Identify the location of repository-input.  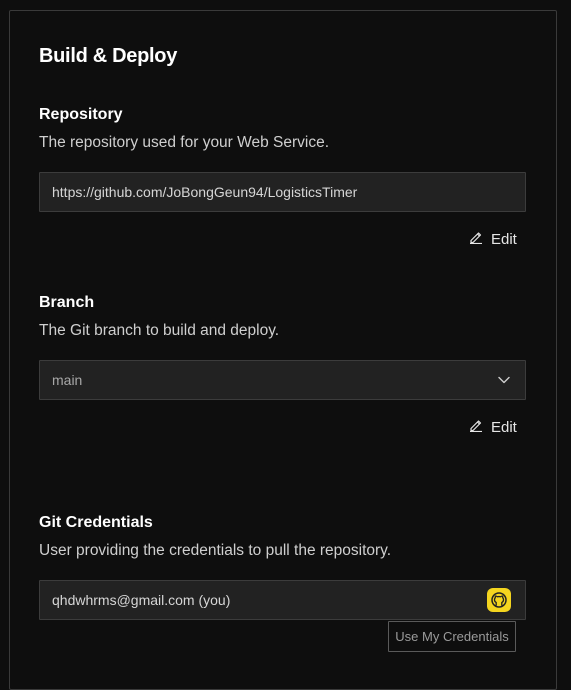
(288, 192).